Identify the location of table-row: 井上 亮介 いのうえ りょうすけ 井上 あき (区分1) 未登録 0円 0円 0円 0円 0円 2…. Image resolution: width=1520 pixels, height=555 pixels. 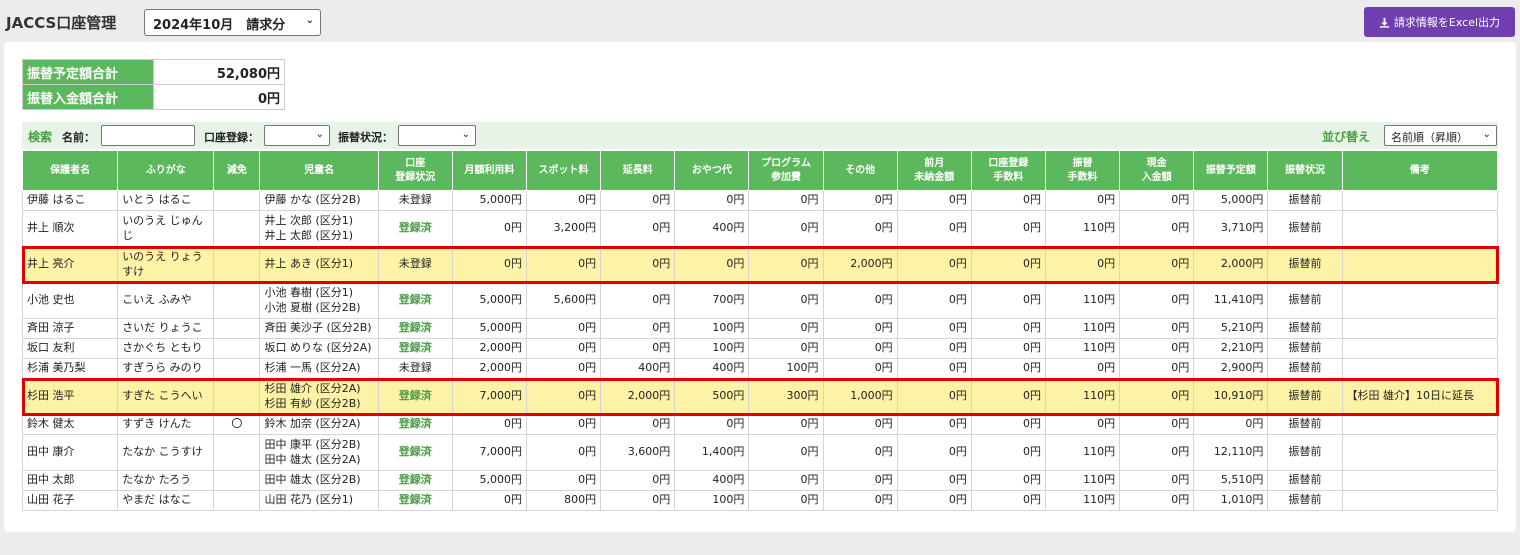
(760, 264).